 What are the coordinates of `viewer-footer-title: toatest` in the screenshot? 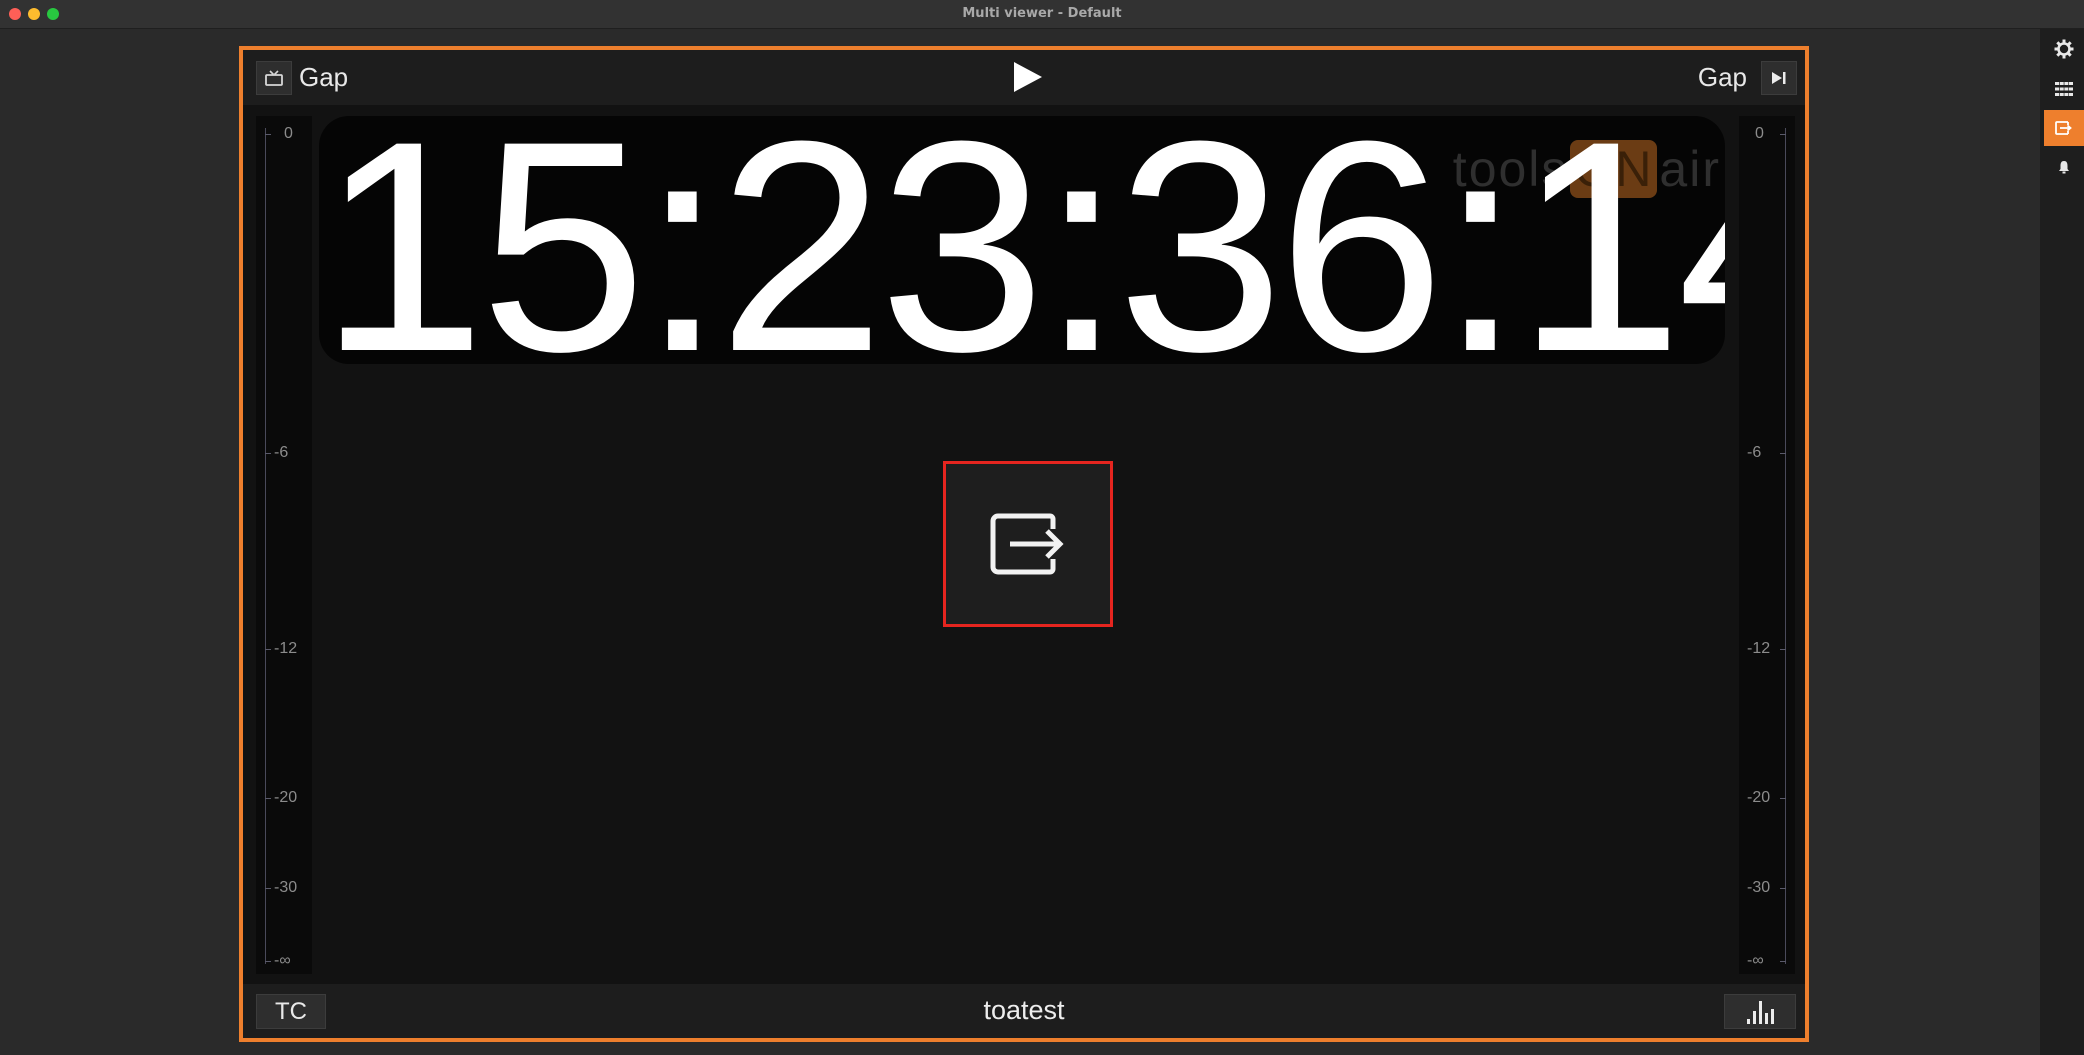 It's located at (1024, 1010).